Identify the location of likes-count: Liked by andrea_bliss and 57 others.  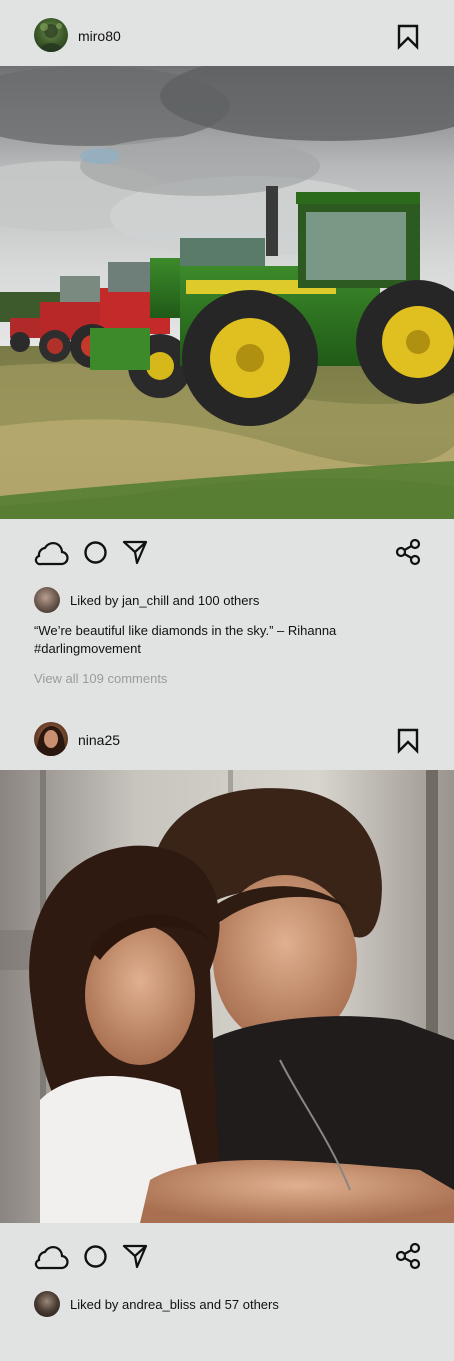
(174, 1304).